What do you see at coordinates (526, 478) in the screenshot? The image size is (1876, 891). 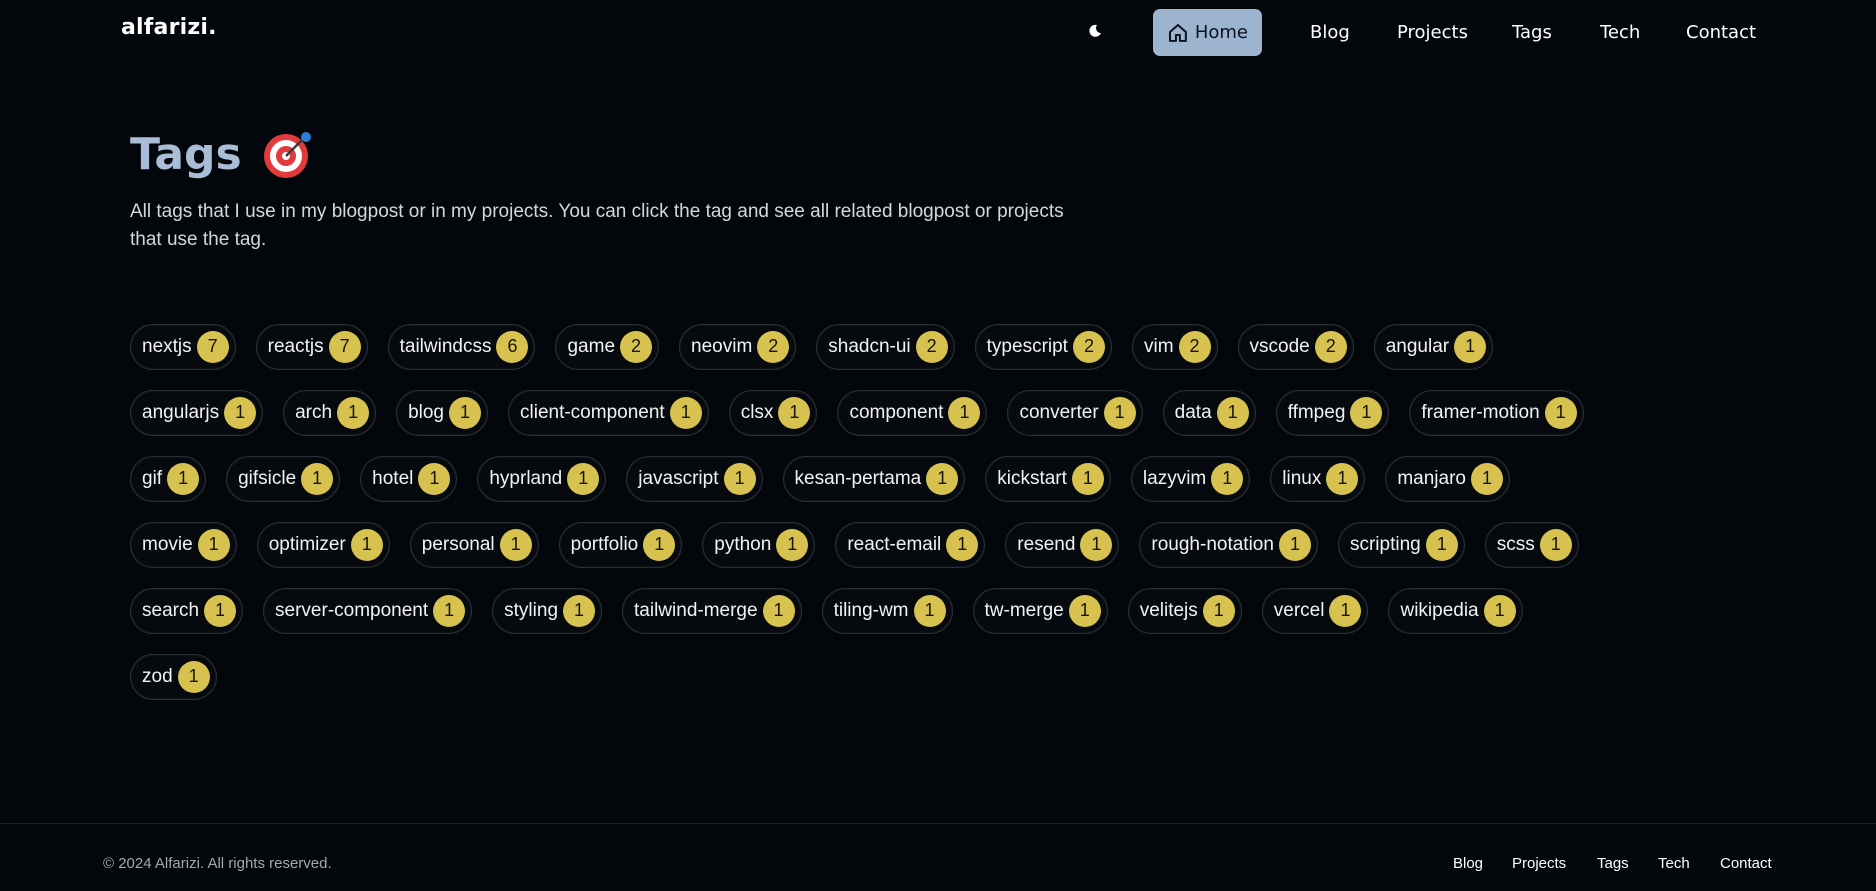 I see `tag-label: hyprland` at bounding box center [526, 478].